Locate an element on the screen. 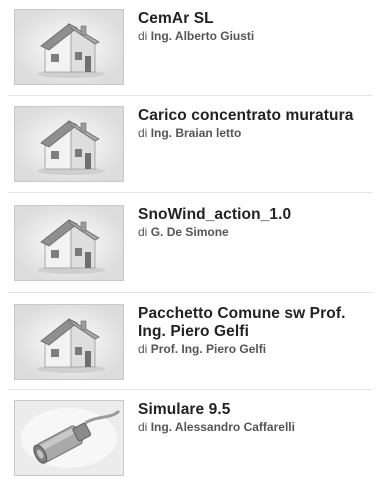  author-name: G. De Simone is located at coordinates (190, 232).